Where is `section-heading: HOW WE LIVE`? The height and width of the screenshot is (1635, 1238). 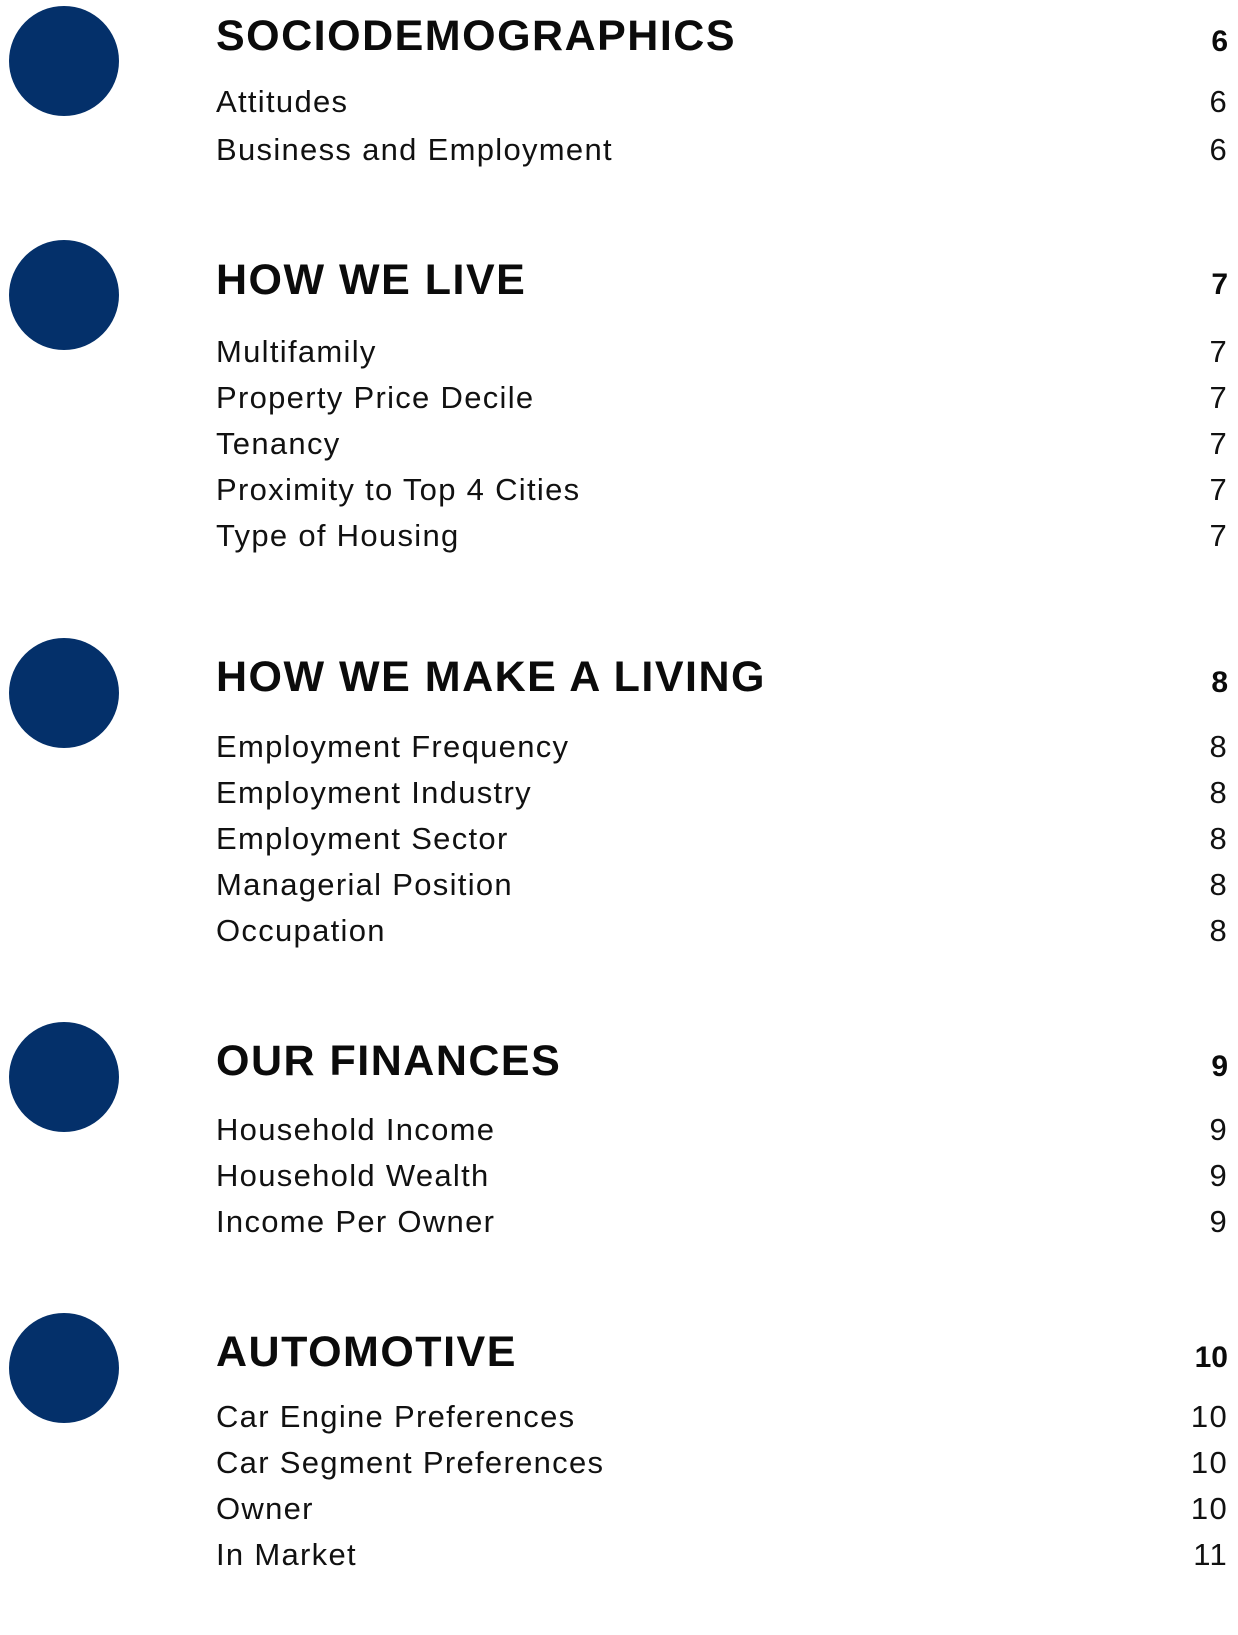
section-heading: HOW WE LIVE is located at coordinates (371, 280).